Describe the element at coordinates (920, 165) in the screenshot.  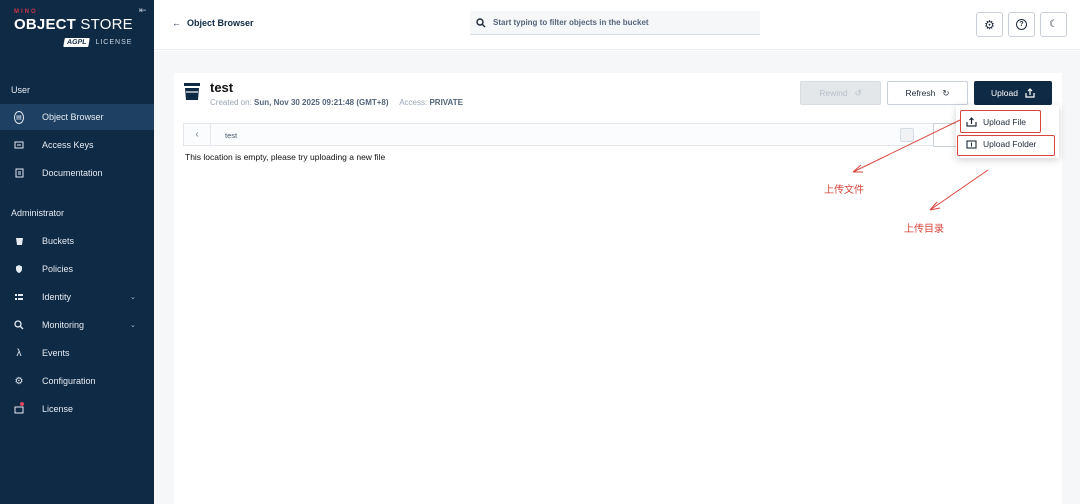
I see `annotation-arrows` at that location.